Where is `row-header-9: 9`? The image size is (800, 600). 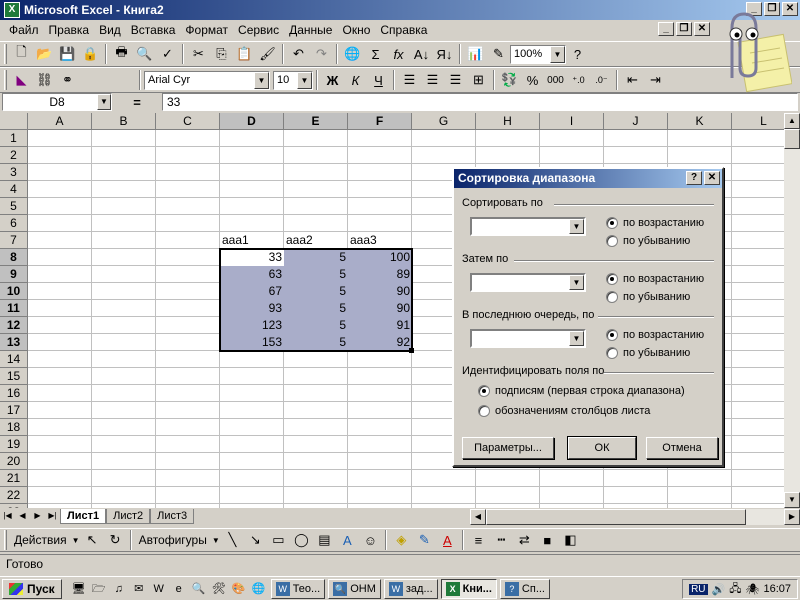
row-header-9: 9 is located at coordinates (14, 274).